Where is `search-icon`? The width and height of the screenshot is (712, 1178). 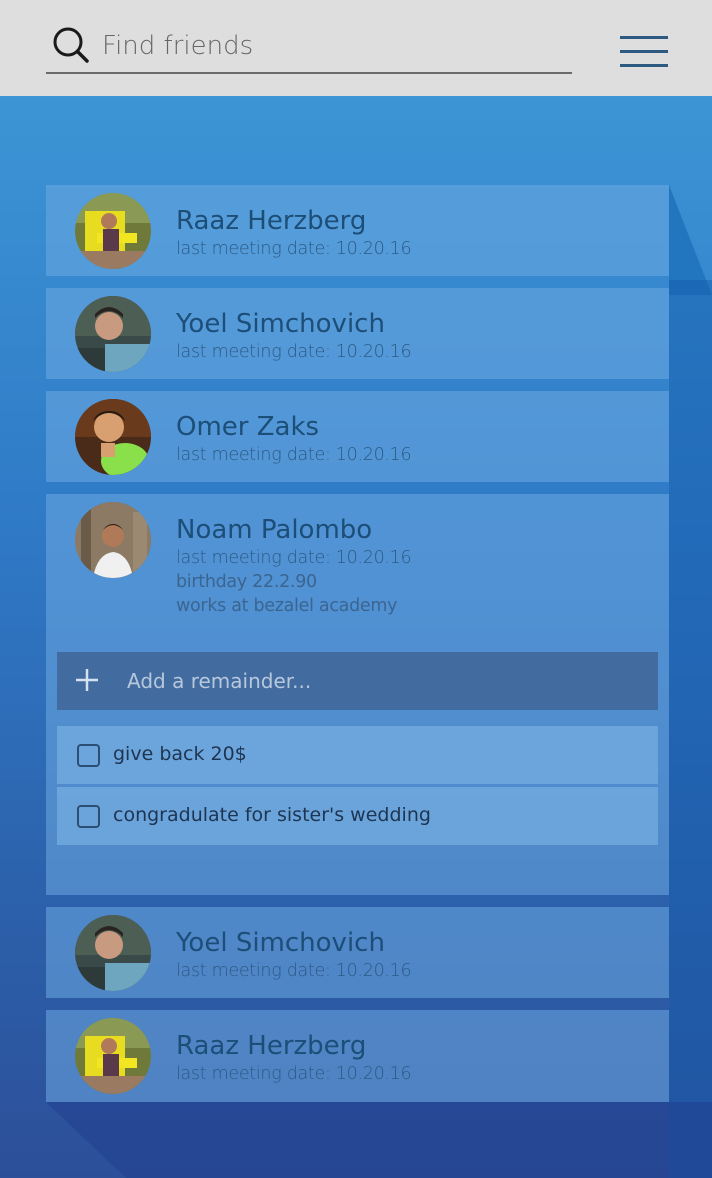 search-icon is located at coordinates (71, 45).